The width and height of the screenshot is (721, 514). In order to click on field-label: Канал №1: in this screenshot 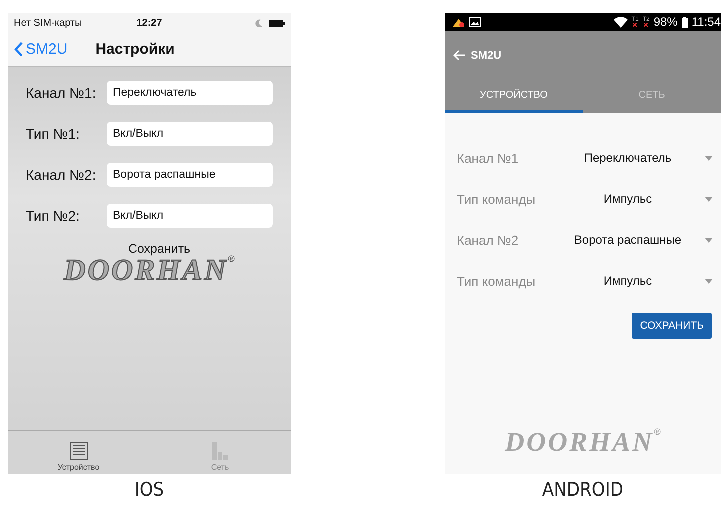, I will do `click(62, 93)`.